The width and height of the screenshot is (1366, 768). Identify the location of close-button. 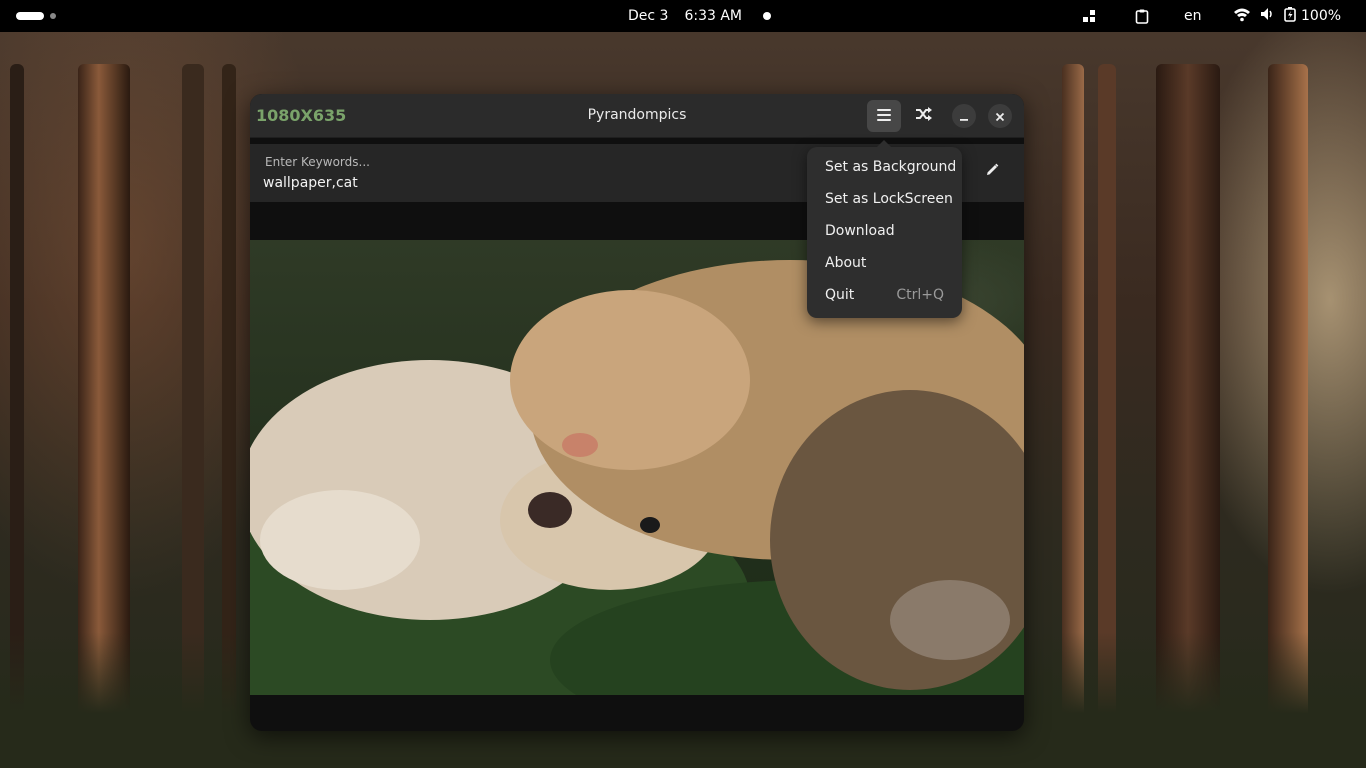
(1000, 116).